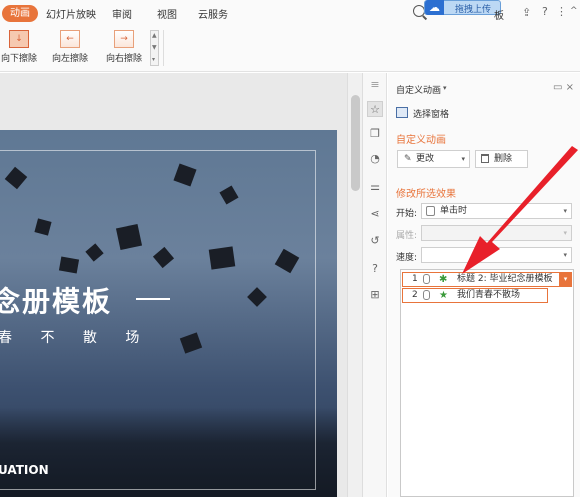 The width and height of the screenshot is (580, 497). I want to click on ribbon-divider, so click(163, 48).